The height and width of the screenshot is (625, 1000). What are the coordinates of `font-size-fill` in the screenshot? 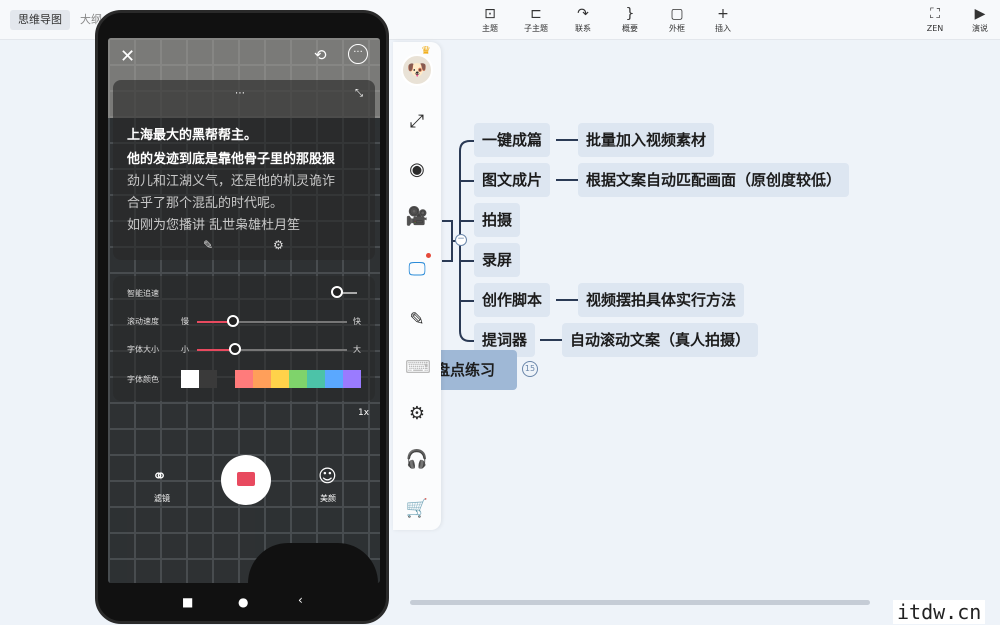 It's located at (215, 350).